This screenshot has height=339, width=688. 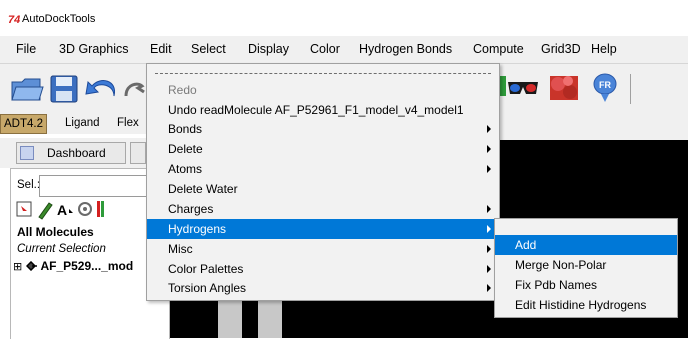 I want to click on svg-text: A, so click(x=62, y=210).